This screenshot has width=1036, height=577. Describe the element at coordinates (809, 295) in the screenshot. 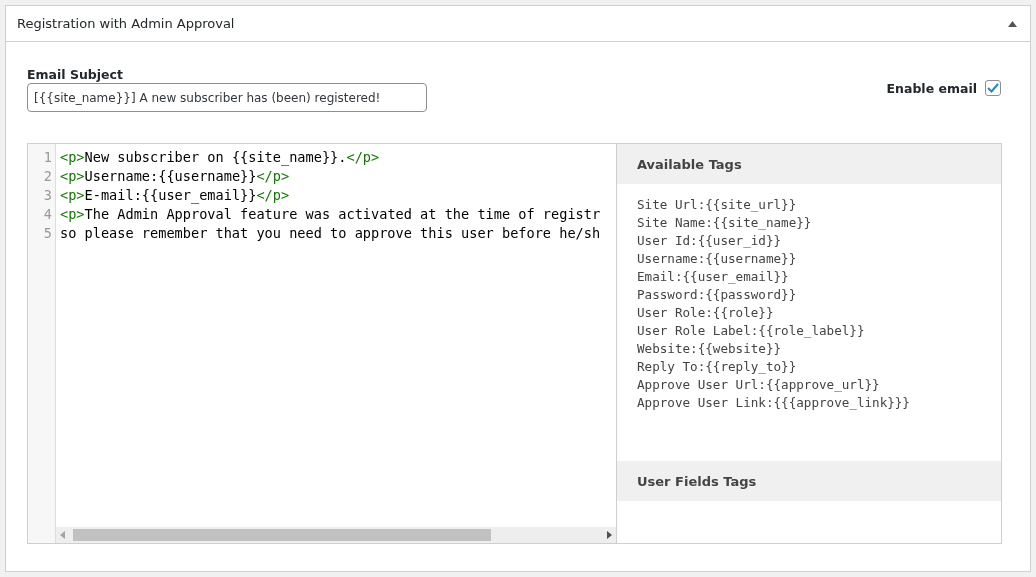

I see `tag-item: Password:{{password}}` at that location.